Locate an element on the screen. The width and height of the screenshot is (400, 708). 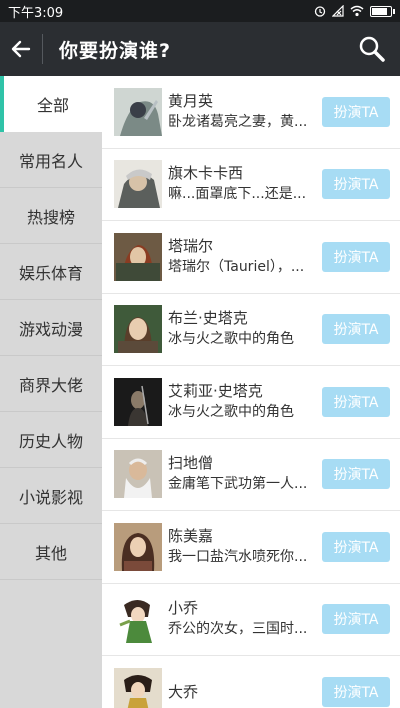
search-icon is located at coordinates (372, 49).